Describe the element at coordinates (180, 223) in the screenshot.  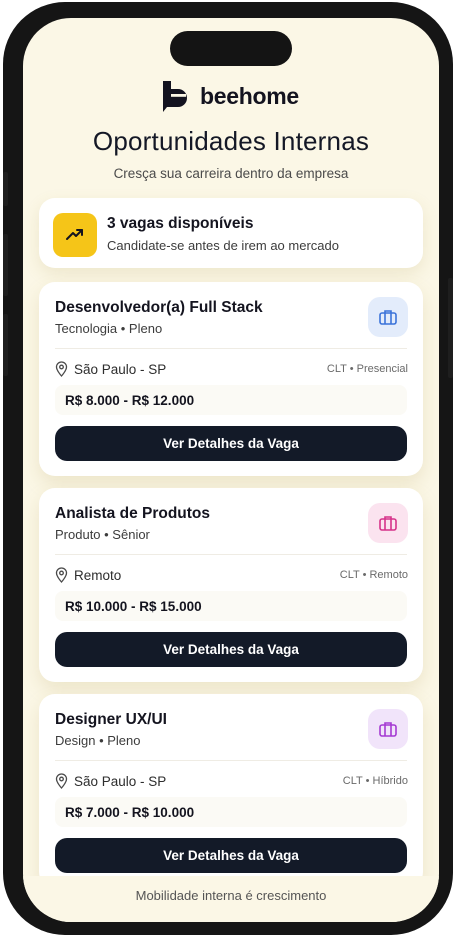
I see `summary-title: 3 vagas disponíveis` at that location.